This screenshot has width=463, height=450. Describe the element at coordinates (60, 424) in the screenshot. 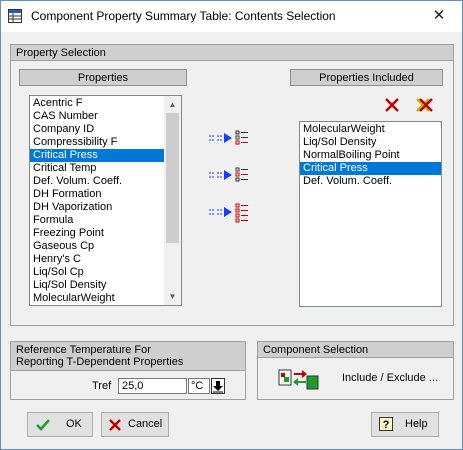

I see `ok-button: OK` at that location.